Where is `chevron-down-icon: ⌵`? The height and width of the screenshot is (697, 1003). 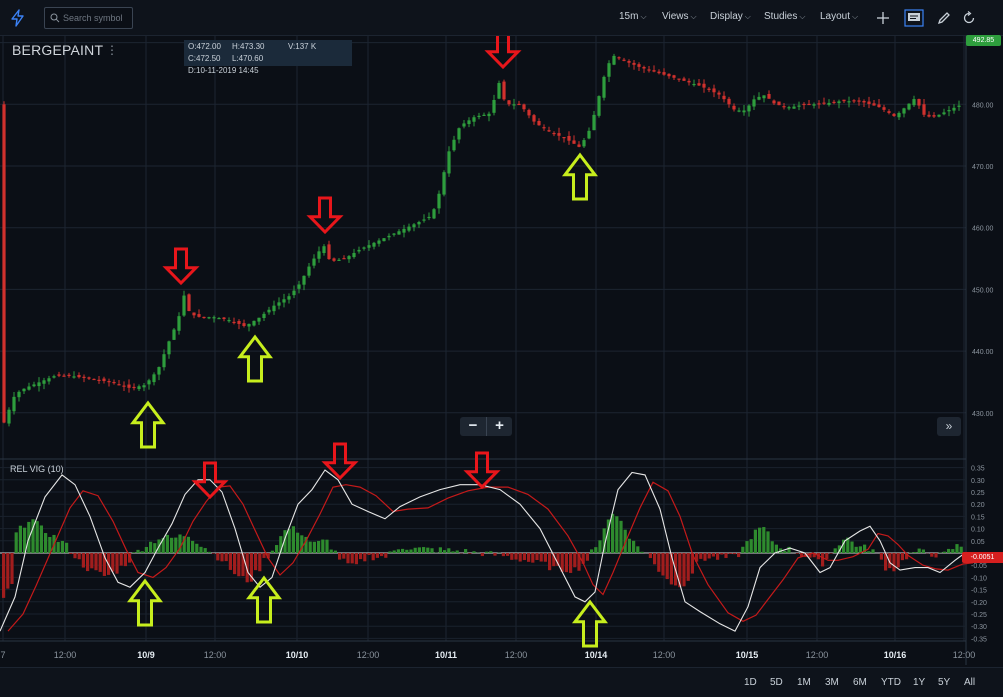
chevron-down-icon: ⌵ is located at coordinates (747, 16).